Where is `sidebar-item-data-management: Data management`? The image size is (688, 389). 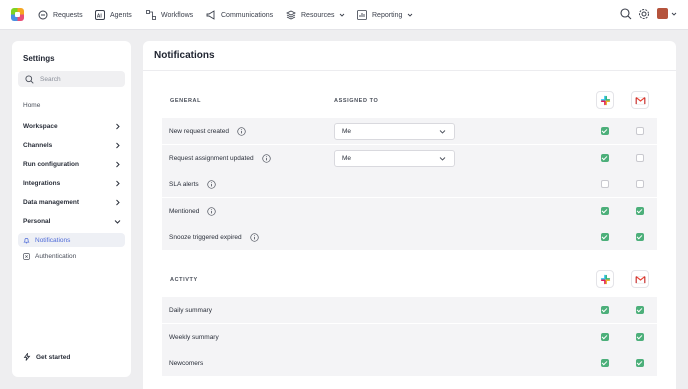 sidebar-item-data-management: Data management is located at coordinates (72, 202).